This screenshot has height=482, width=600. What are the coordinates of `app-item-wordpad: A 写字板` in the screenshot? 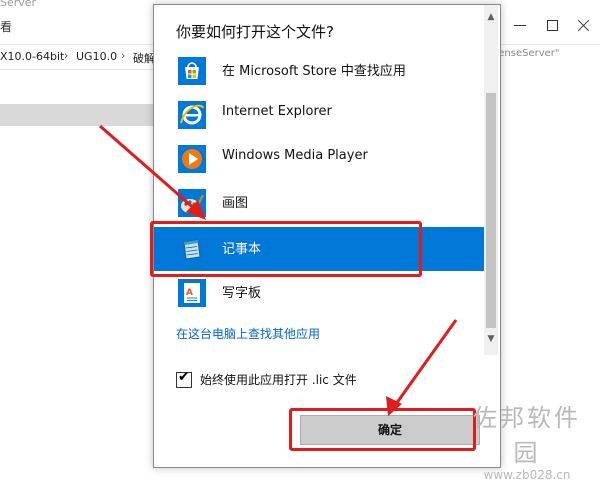 It's located at (319, 293).